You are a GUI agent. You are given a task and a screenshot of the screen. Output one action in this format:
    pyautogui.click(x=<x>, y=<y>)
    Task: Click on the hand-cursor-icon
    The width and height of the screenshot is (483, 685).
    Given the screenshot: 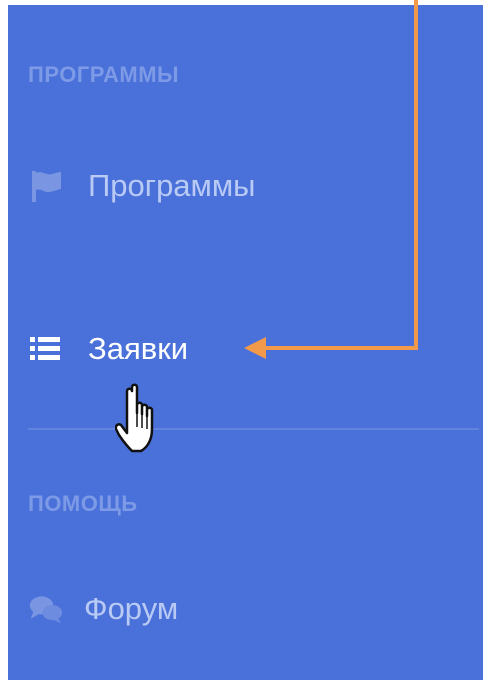 What is the action you would take?
    pyautogui.click(x=140, y=421)
    